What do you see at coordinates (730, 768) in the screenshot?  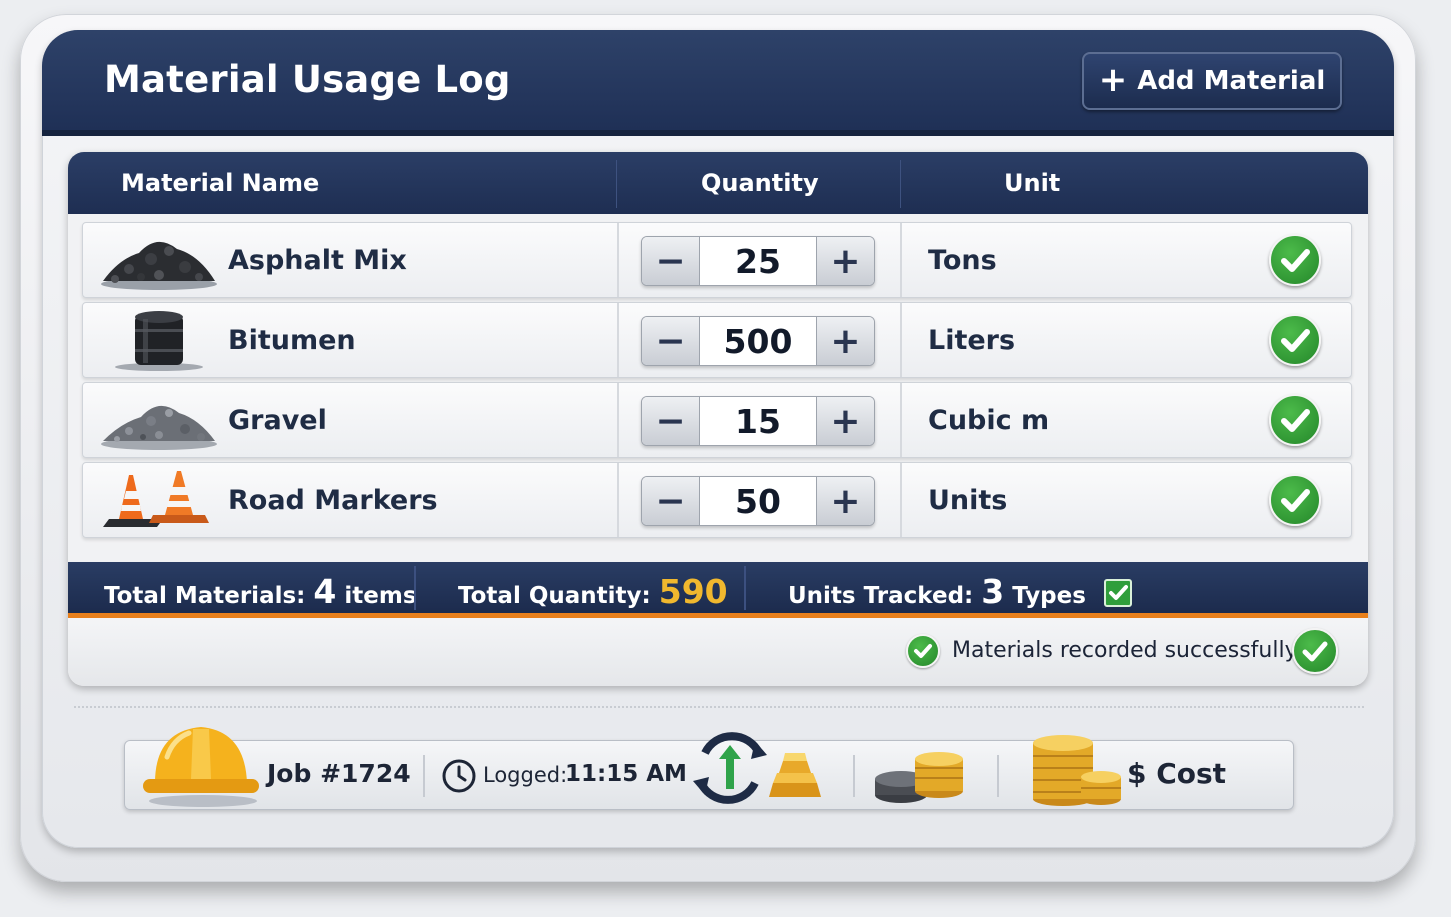 I see `exchange-icon` at bounding box center [730, 768].